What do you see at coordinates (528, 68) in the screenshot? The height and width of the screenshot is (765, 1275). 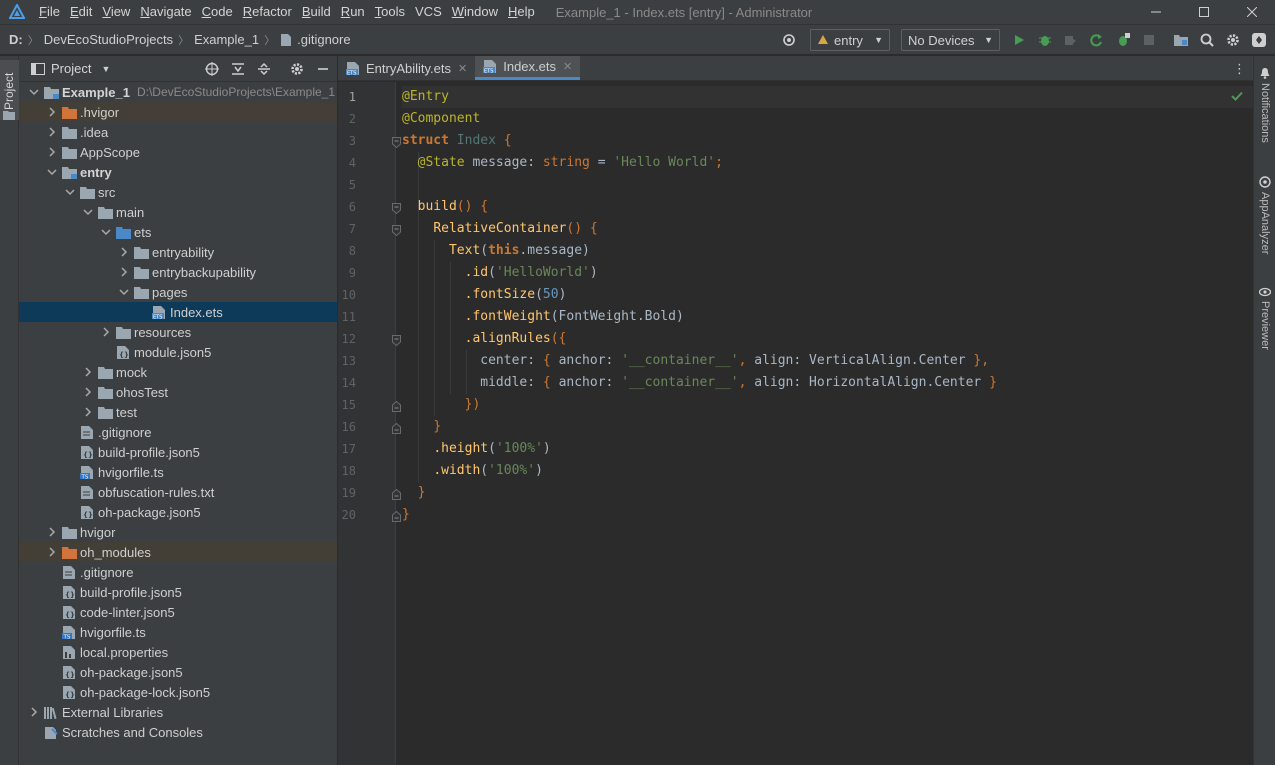 I see `editor-tab: ETS Index.ets ✕` at bounding box center [528, 68].